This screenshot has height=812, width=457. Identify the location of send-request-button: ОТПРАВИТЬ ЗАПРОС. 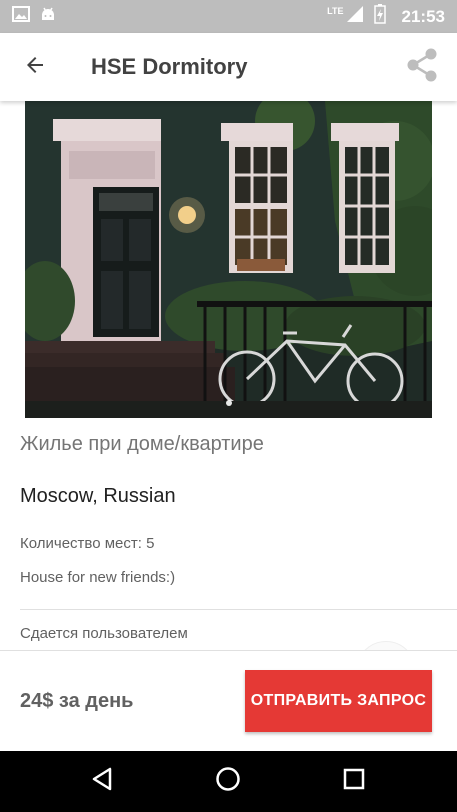
(338, 701).